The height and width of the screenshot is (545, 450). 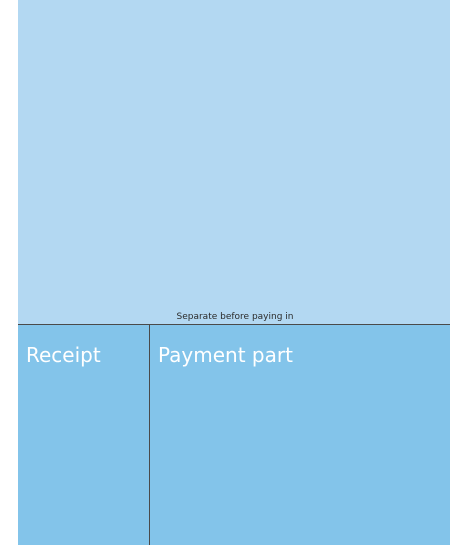 I want to click on receipt-section: Receipt, so click(x=84, y=435).